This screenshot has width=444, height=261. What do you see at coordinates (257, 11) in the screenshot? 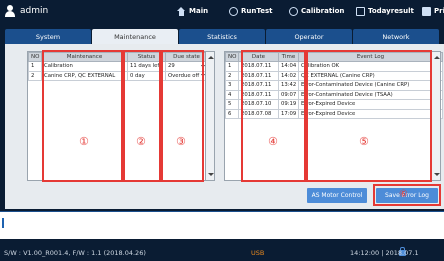
I see `nav-runtest-label: RunTest` at bounding box center [257, 11].